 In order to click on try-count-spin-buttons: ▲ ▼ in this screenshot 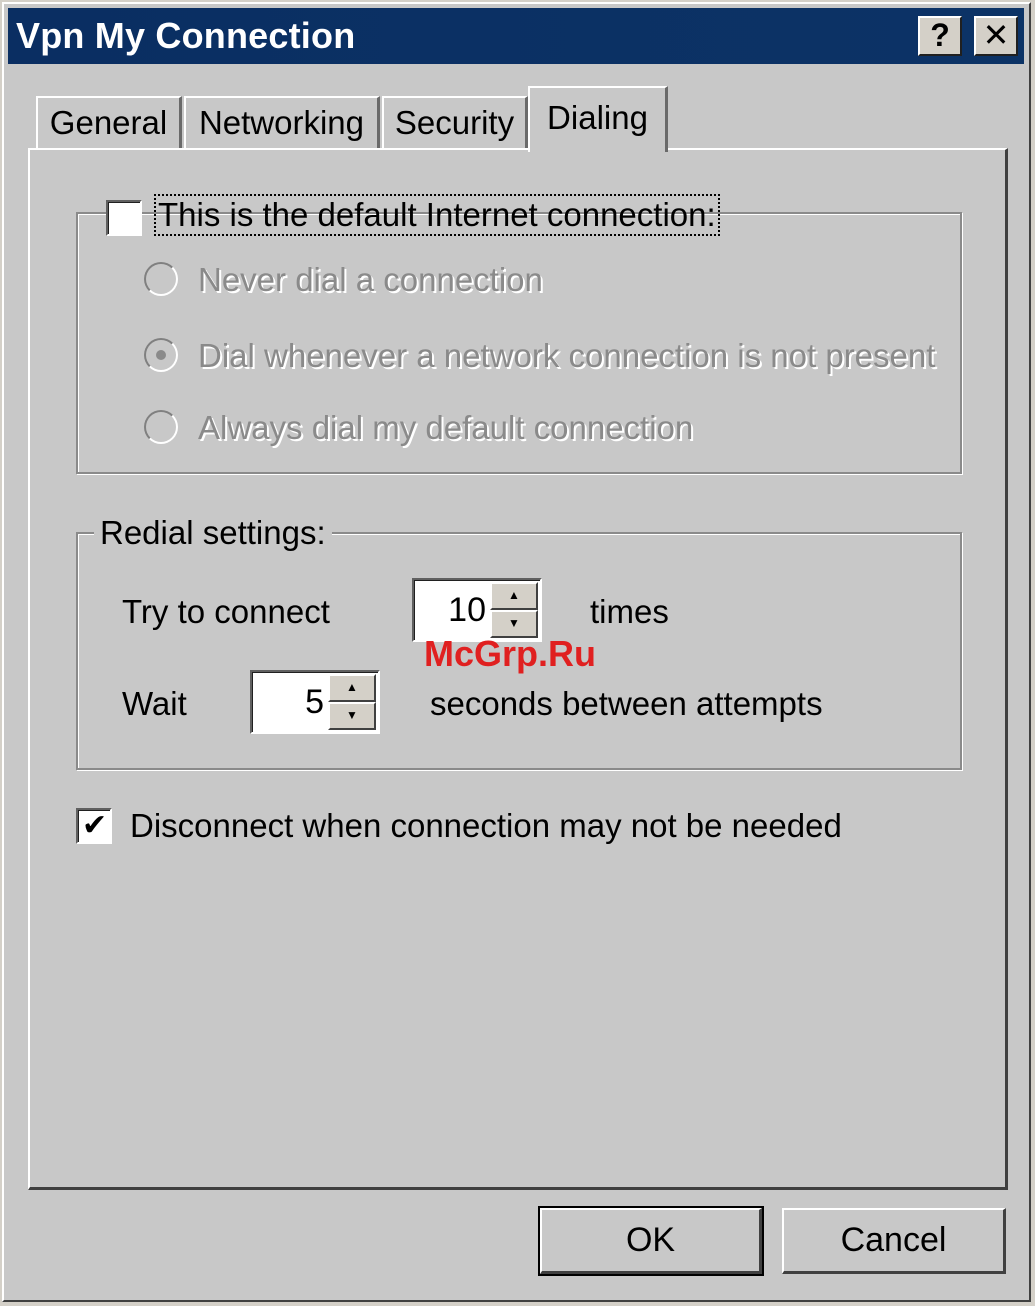, I will do `click(514, 610)`.